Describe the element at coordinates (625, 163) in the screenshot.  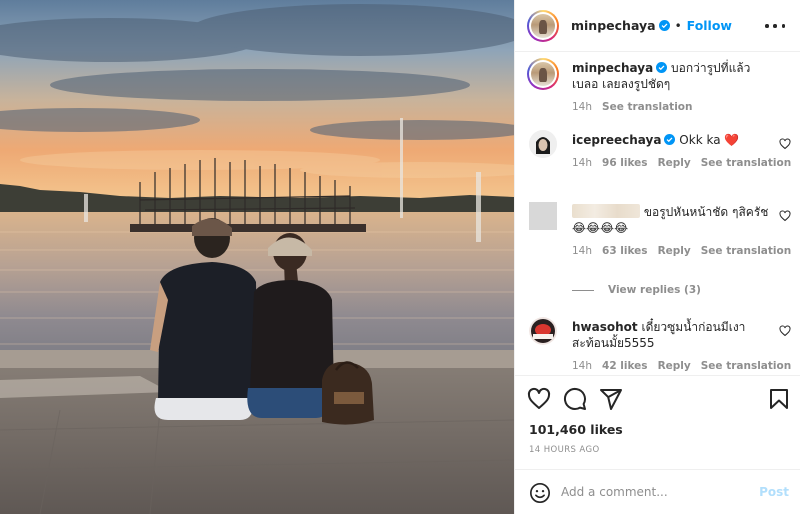
I see `comment-likes: 96 likes` at that location.